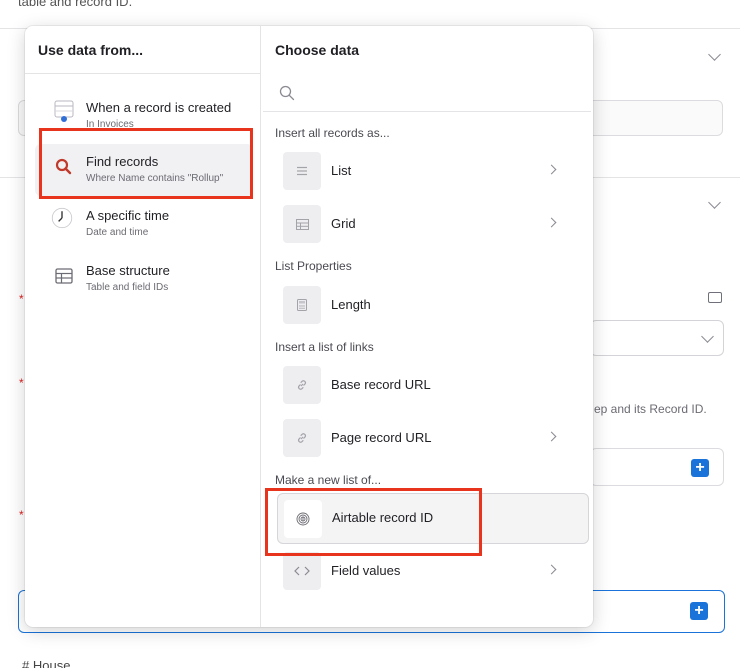 This screenshot has height=668, width=740. Describe the element at coordinates (302, 571) in the screenshot. I see `code-brackets-icon` at that location.